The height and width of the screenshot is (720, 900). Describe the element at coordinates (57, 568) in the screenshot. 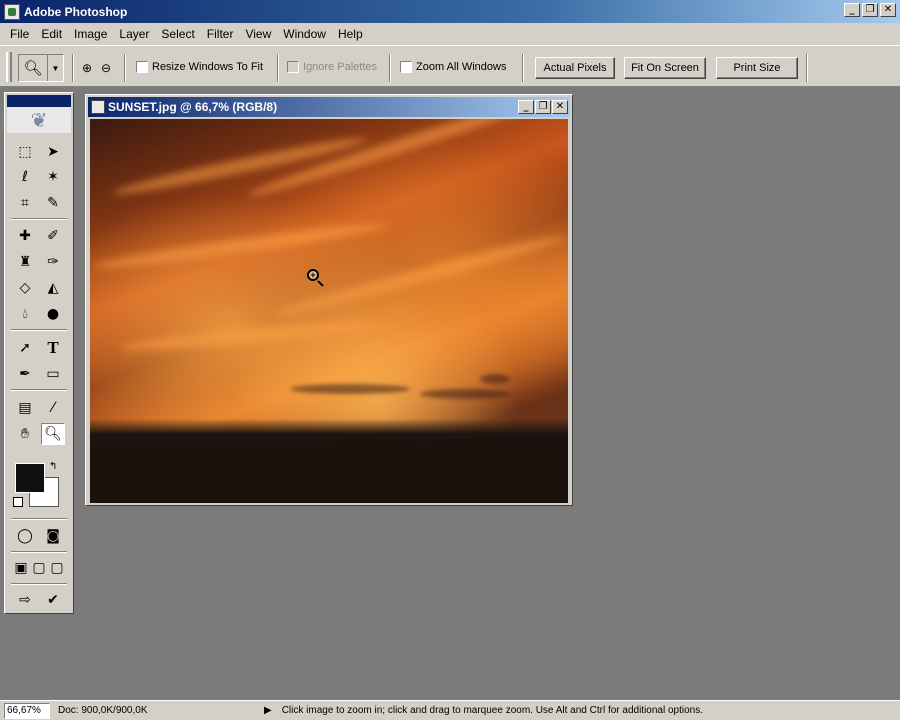

I see `full-screen-mode-icon: ▢` at that location.